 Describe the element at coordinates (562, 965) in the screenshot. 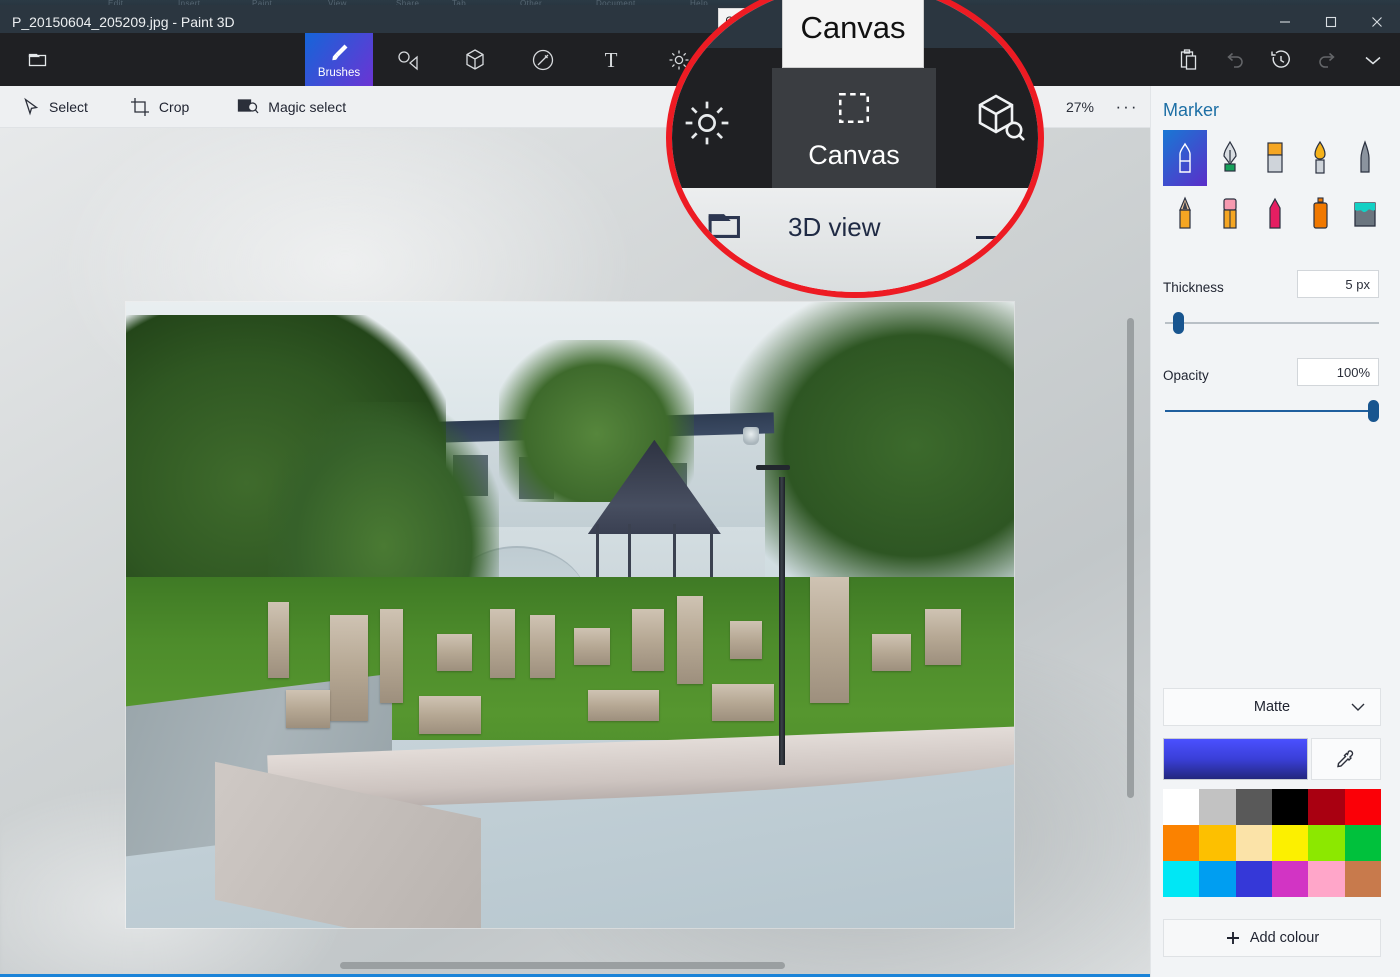

I see `horizontal-scrollbar` at that location.